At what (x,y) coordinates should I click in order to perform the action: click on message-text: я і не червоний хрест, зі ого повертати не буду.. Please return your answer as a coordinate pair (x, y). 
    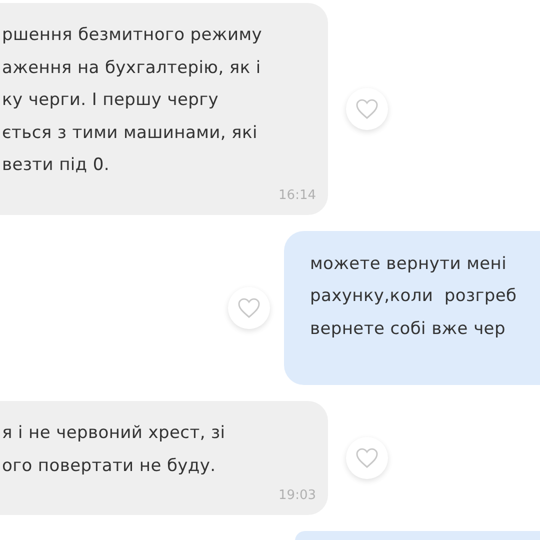
    Looking at the image, I should click on (114, 450).